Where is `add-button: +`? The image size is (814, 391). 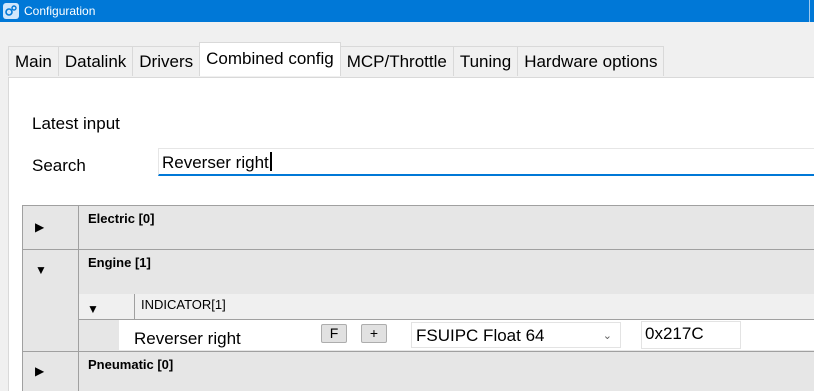
add-button: + is located at coordinates (374, 333).